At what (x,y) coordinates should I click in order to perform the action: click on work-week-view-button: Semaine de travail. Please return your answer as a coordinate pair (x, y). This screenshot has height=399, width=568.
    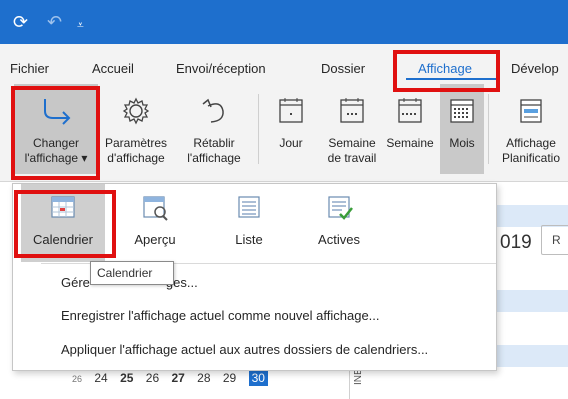
    Looking at the image, I should click on (352, 129).